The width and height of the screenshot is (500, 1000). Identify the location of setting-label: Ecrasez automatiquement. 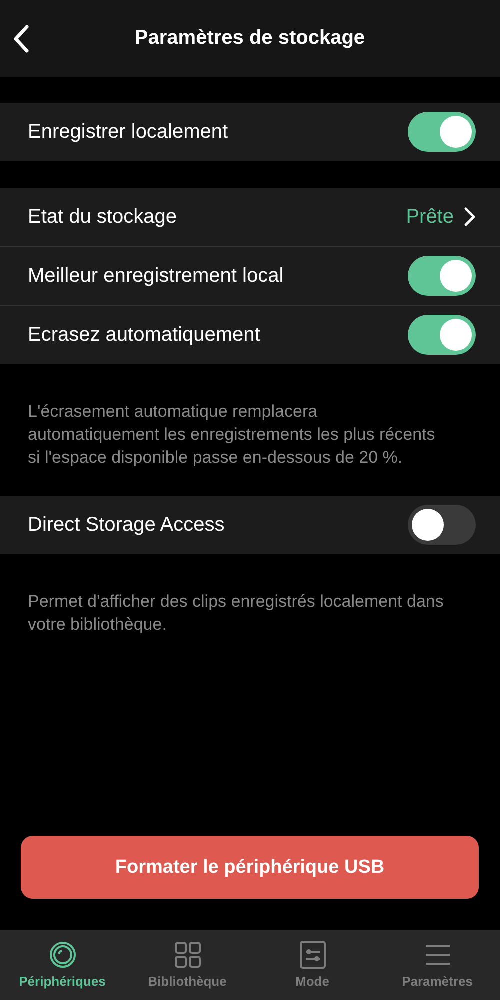
(144, 335).